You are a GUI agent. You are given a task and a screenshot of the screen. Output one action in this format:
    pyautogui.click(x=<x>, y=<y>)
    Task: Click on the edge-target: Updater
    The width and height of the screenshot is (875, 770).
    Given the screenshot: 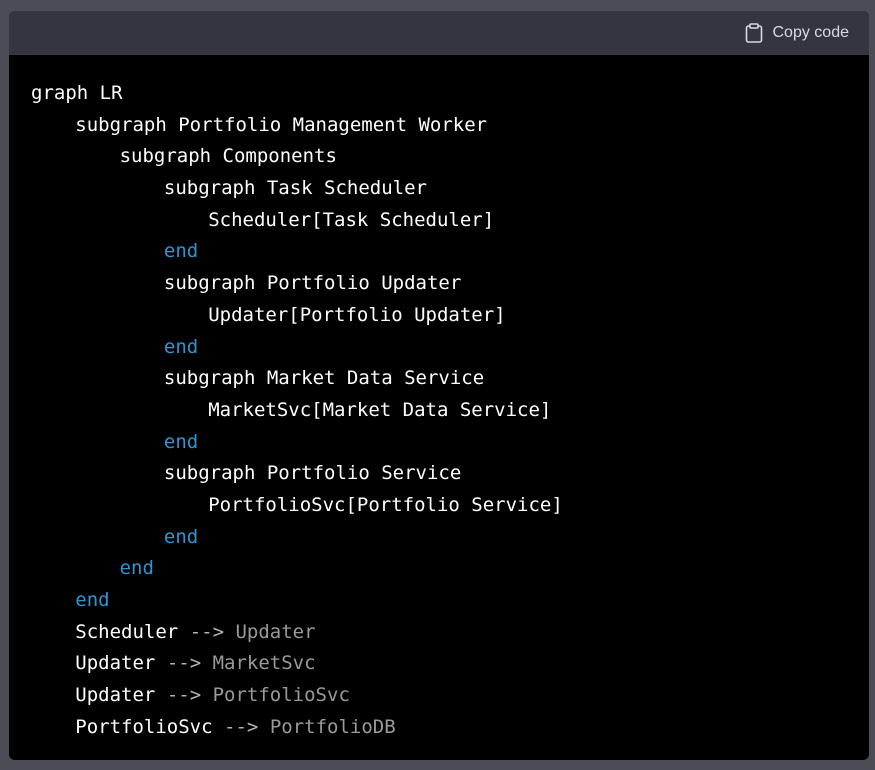 What is the action you would take?
    pyautogui.click(x=275, y=631)
    